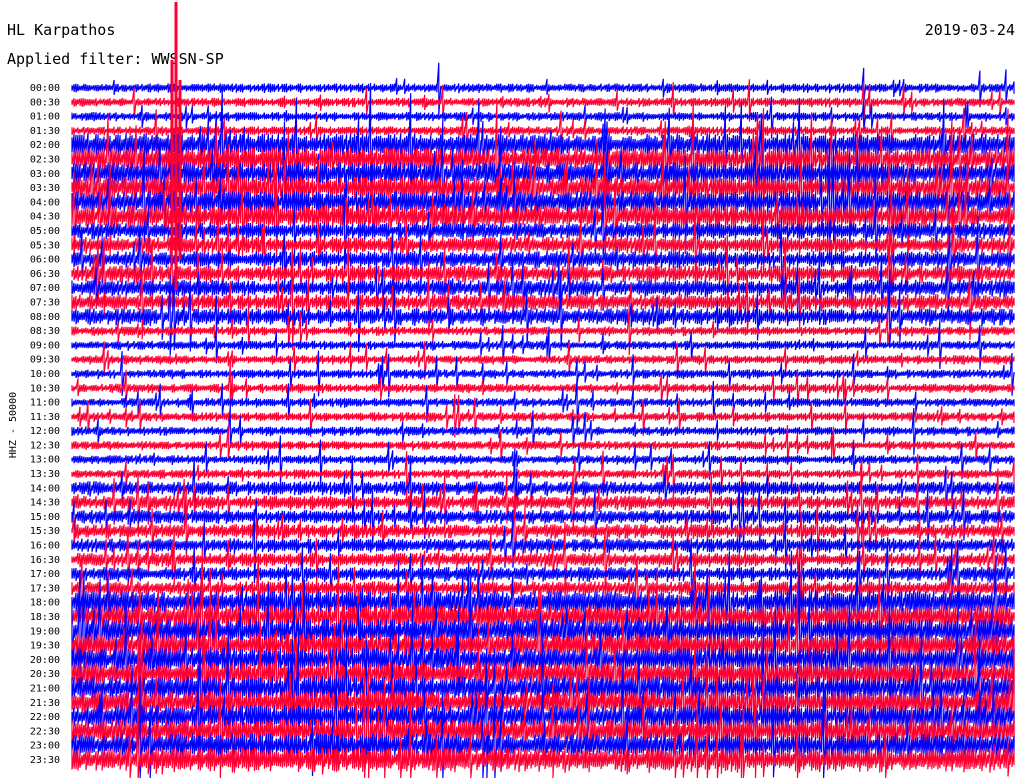 The width and height of the screenshot is (1024, 780). I want to click on time-tick-label: 01:30, so click(45, 131).